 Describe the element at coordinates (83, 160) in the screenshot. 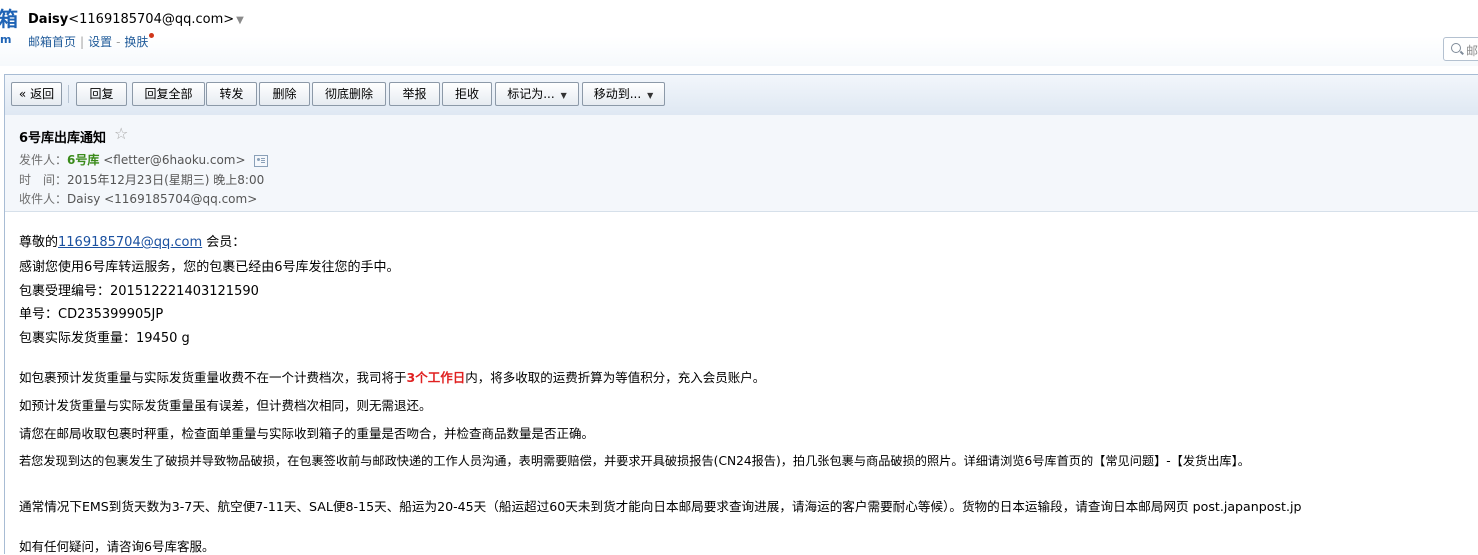

I see `sender-name: 6号库` at that location.